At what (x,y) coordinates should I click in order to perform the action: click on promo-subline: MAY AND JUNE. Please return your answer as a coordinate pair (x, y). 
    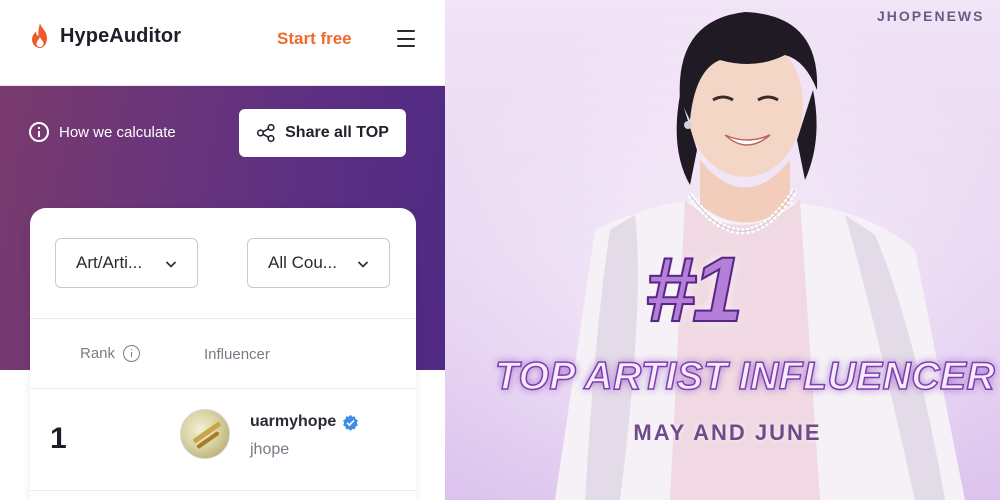
    Looking at the image, I should click on (727, 432).